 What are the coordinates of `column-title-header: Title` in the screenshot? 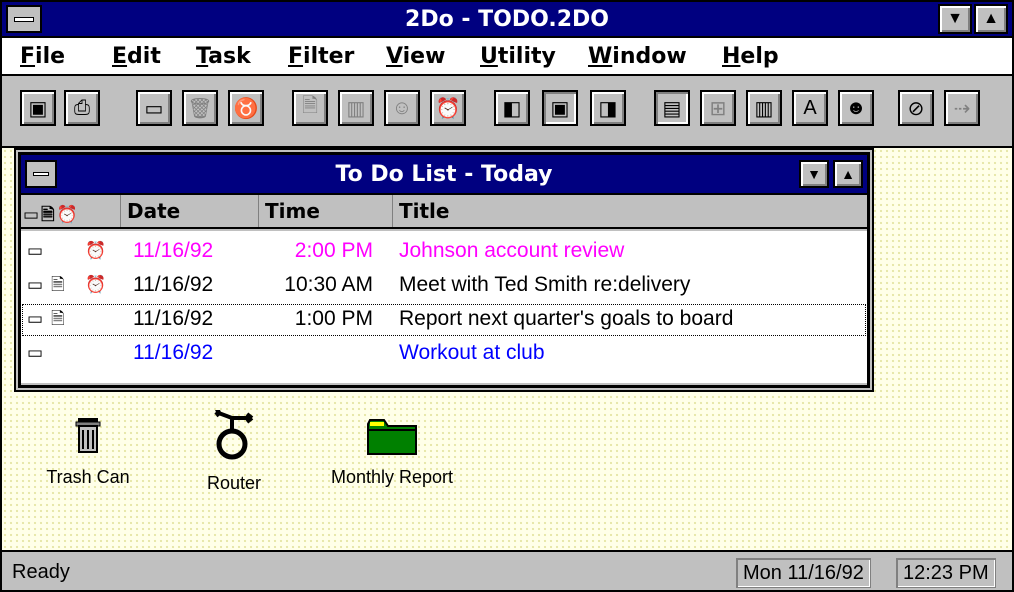 It's located at (630, 211).